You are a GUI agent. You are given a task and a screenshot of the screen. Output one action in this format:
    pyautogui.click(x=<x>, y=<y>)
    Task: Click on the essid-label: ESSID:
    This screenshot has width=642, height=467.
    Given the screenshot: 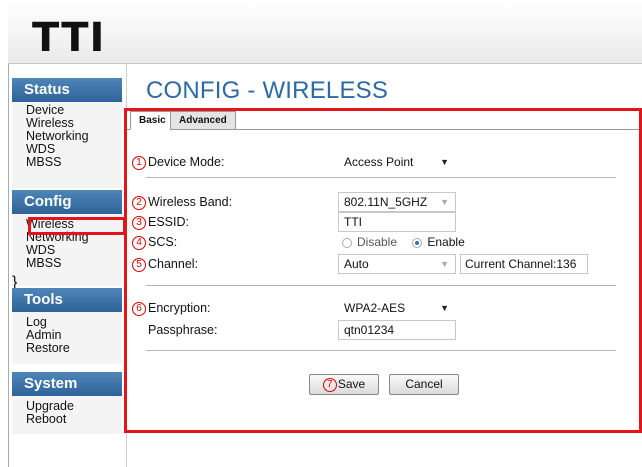 What is the action you would take?
    pyautogui.click(x=168, y=222)
    